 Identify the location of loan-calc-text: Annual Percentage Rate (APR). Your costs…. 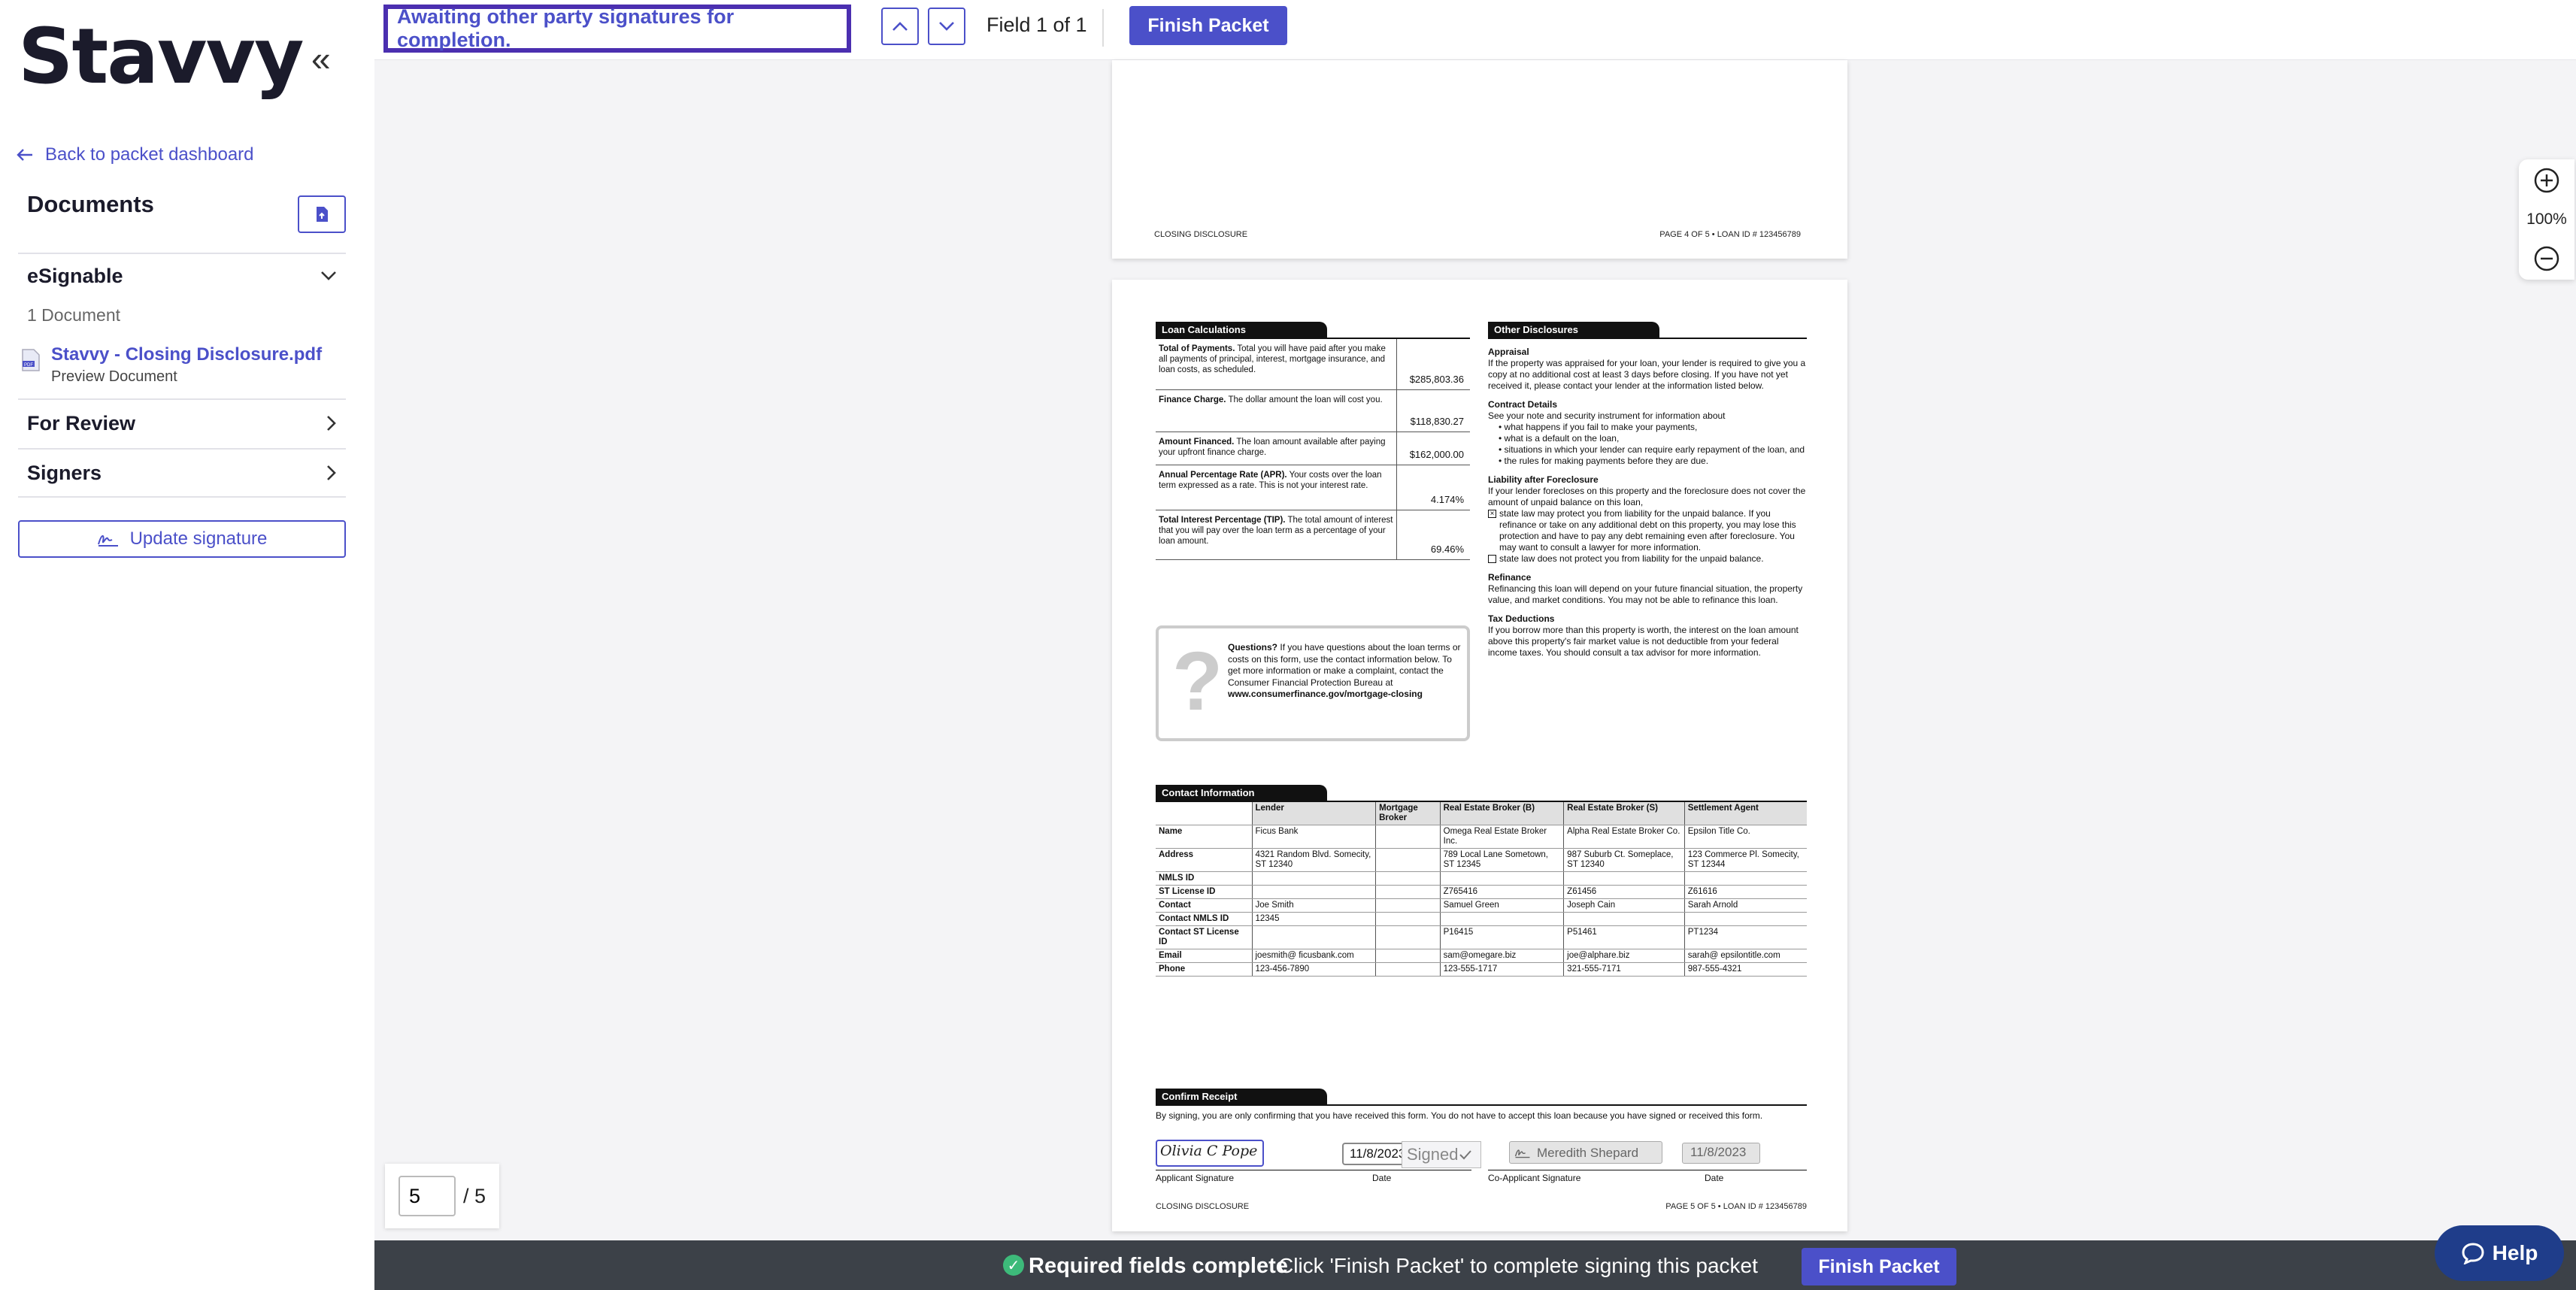
(1270, 481).